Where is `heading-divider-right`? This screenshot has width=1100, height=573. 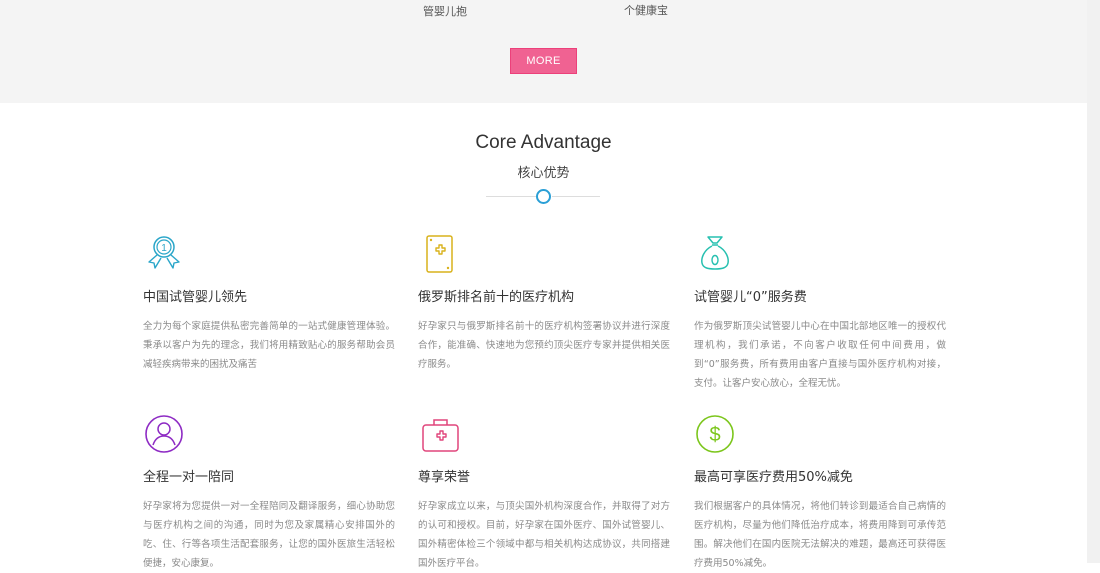 heading-divider-right is located at coordinates (576, 196).